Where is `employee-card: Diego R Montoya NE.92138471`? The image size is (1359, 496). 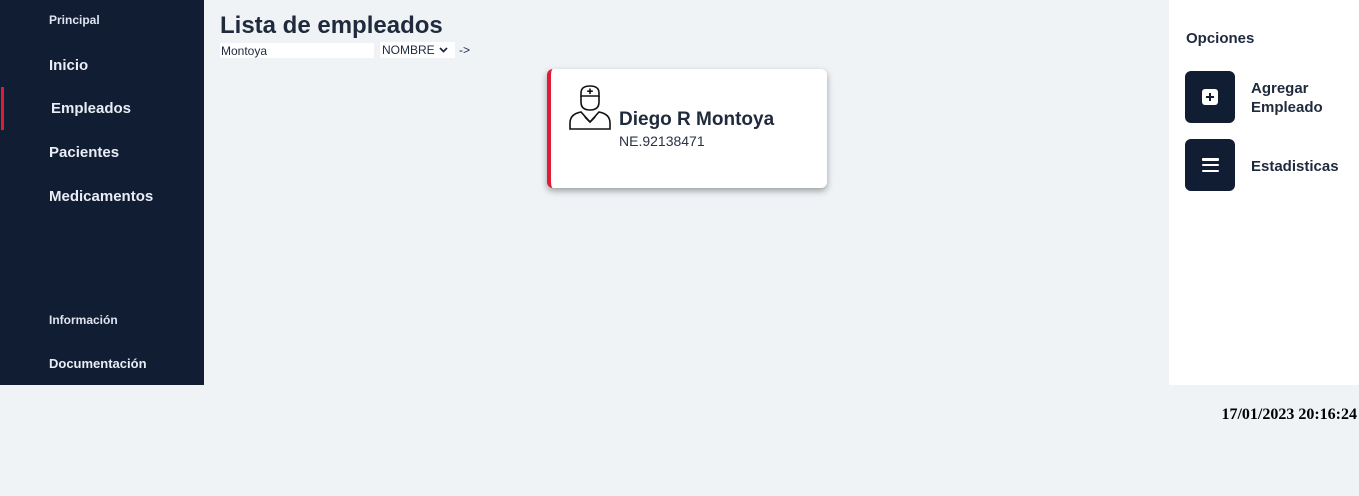 employee-card: Diego R Montoya NE.92138471 is located at coordinates (687, 128).